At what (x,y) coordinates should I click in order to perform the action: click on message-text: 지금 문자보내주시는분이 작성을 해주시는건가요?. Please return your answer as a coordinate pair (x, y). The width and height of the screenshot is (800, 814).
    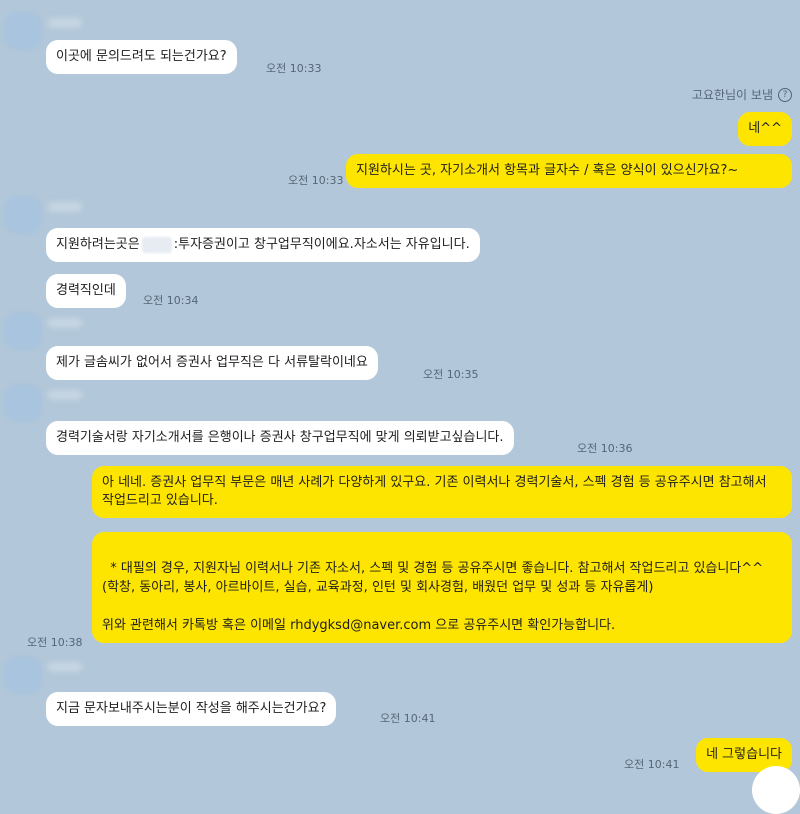
    Looking at the image, I should click on (191, 708).